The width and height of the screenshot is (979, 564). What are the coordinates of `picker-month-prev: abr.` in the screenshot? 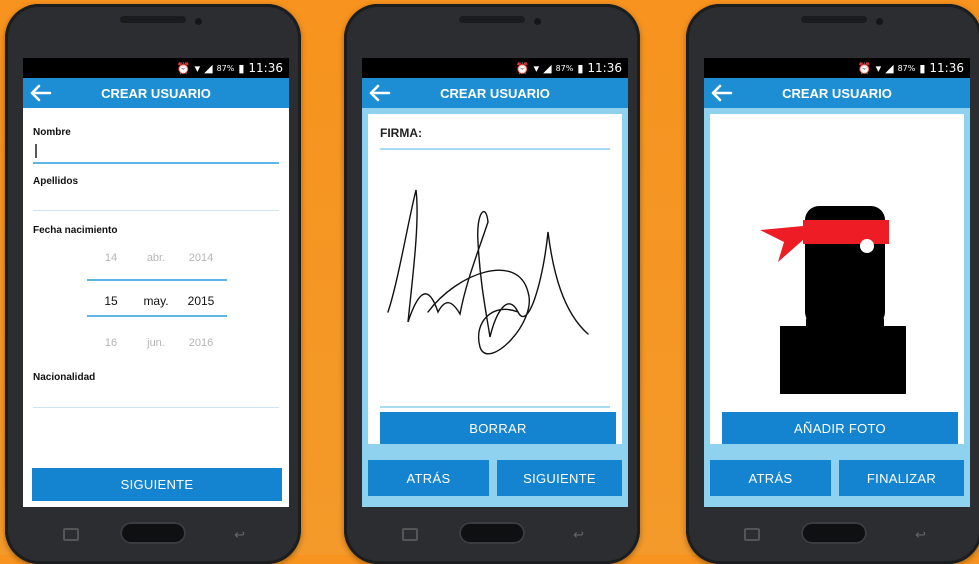 It's located at (156, 258).